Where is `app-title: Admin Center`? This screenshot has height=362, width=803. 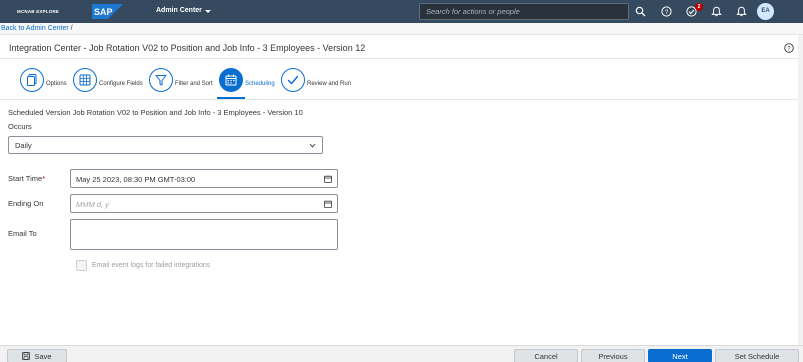
app-title: Admin Center is located at coordinates (179, 10).